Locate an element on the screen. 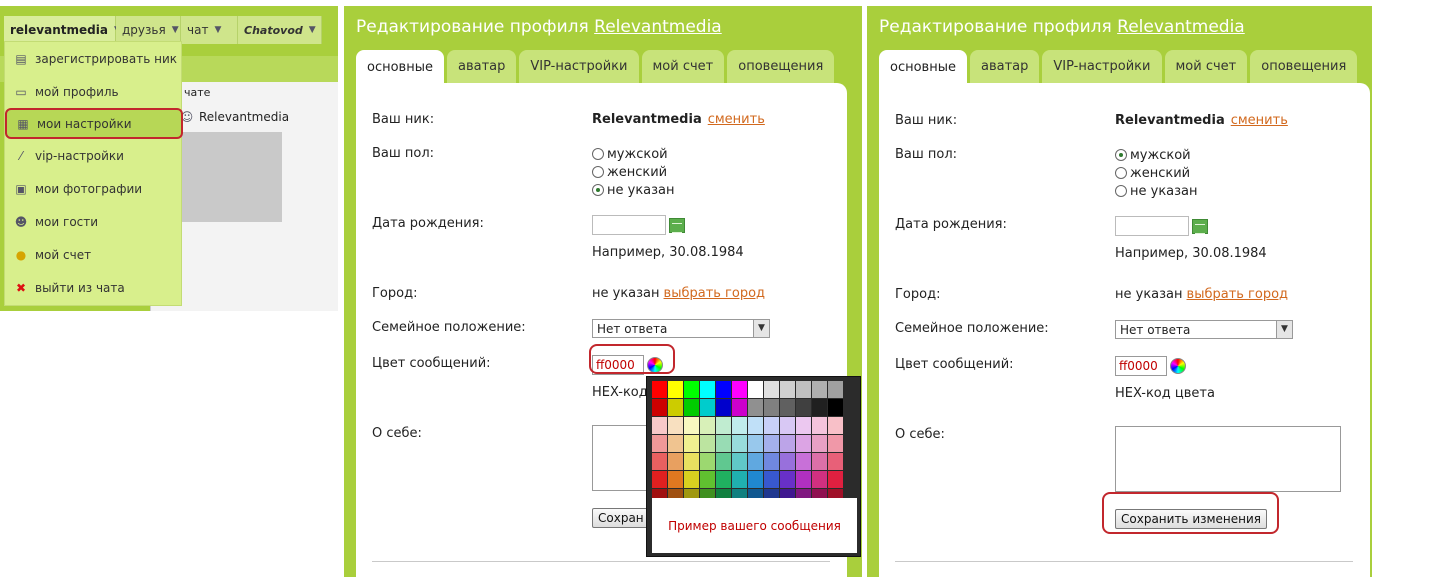 This screenshot has width=1440, height=577. user-menu-button: relevantmedia▼ is located at coordinates (62, 30).